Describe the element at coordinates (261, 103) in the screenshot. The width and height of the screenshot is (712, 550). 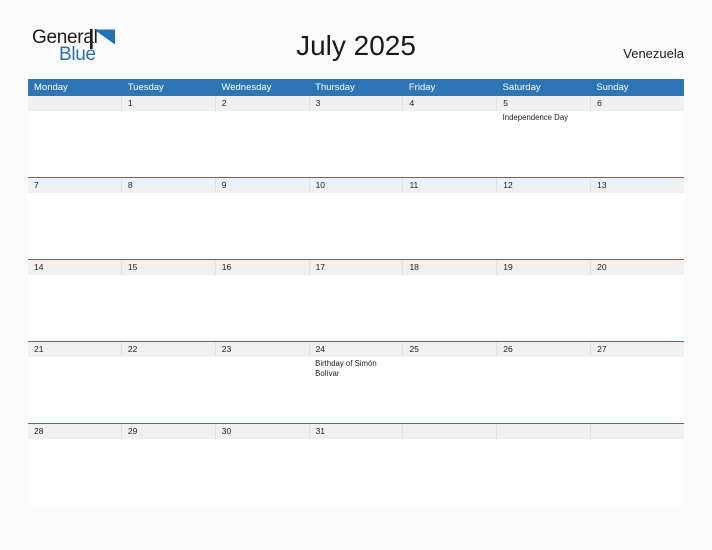
I see `date-number-cell: 2` at that location.